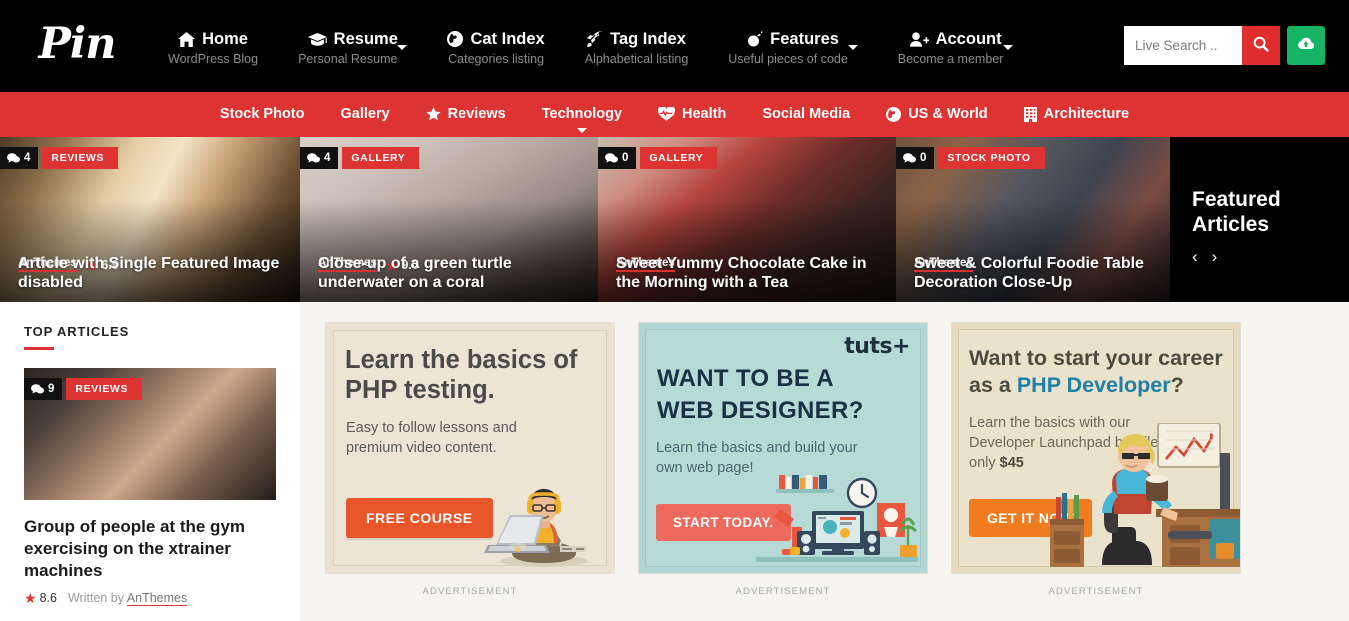 Image resolution: width=1349 pixels, height=621 pixels. I want to click on nav-item-resume: Resume Personal Resume, so click(352, 48).